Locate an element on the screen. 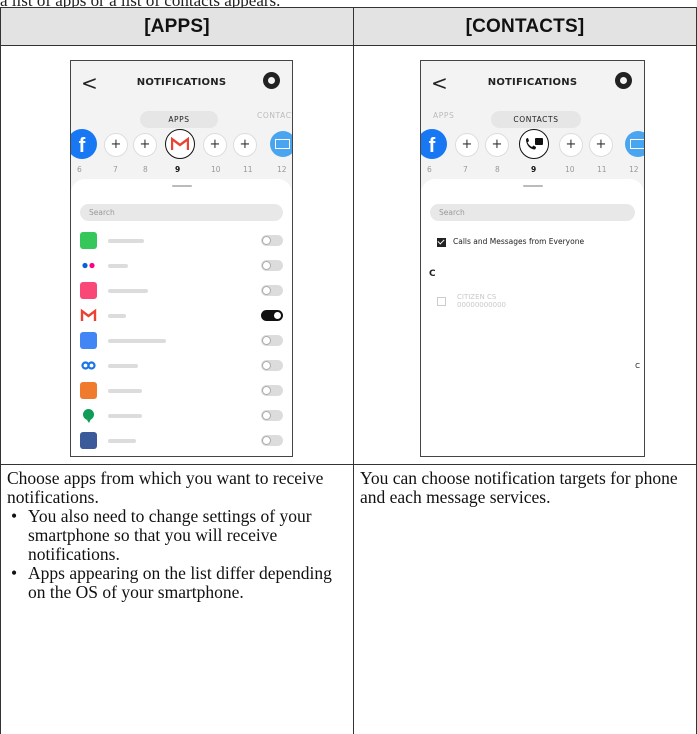  foursquare-icon is located at coordinates (88, 290).